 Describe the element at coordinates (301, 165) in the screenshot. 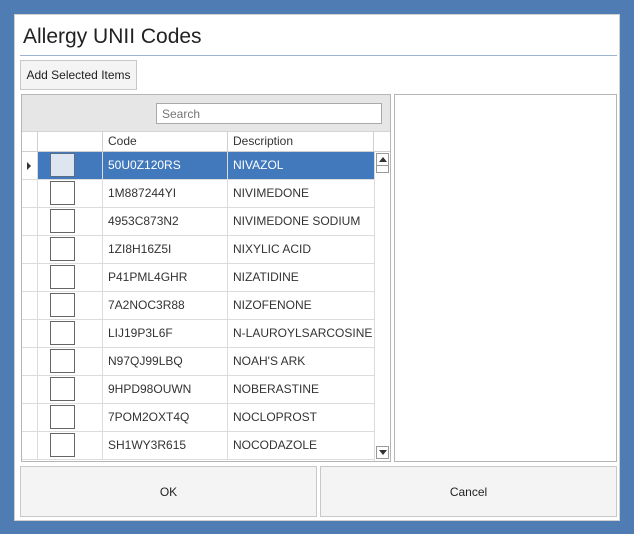

I see `description-cell: NIVAZOL` at that location.